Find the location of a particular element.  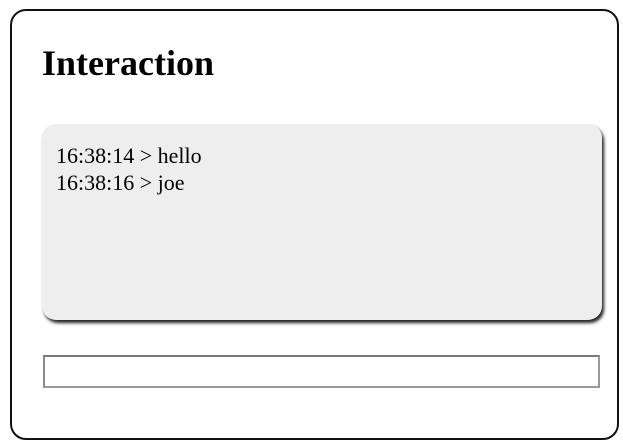

message-input is located at coordinates (321, 371).